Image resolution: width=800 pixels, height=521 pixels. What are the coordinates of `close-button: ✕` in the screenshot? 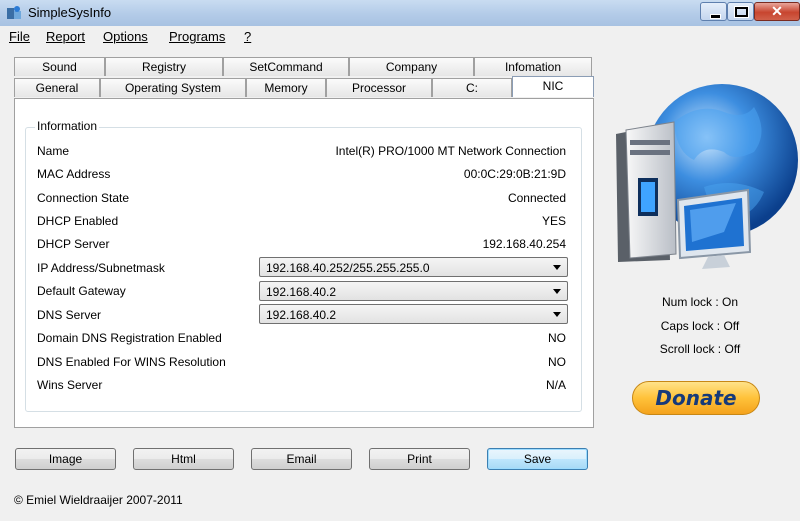 It's located at (777, 11).